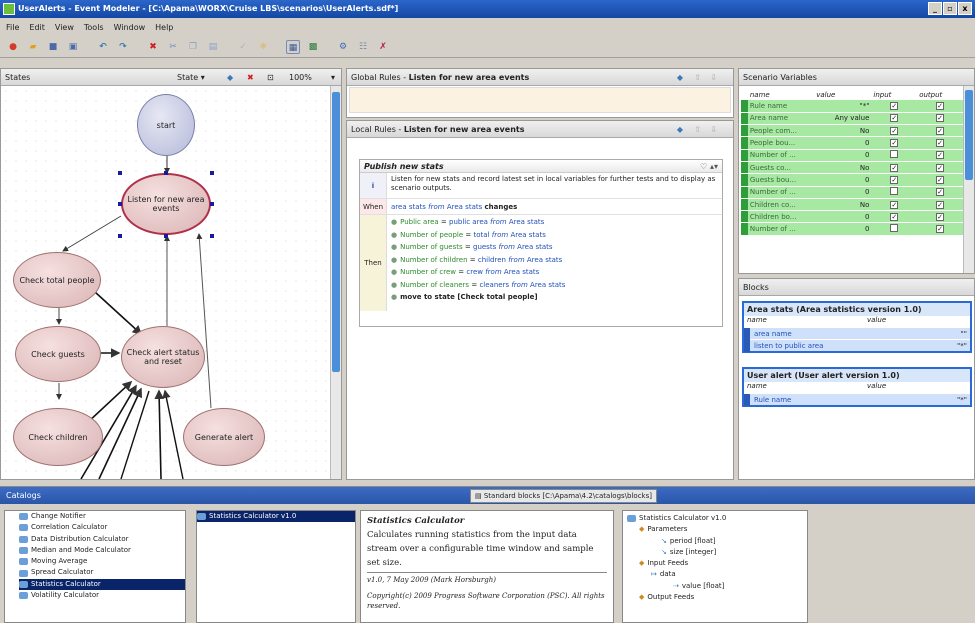 Image resolution: width=975 pixels, height=623 pixels. What do you see at coordinates (781, 119) in the screenshot?
I see `variable-name: Area name` at bounding box center [781, 119].